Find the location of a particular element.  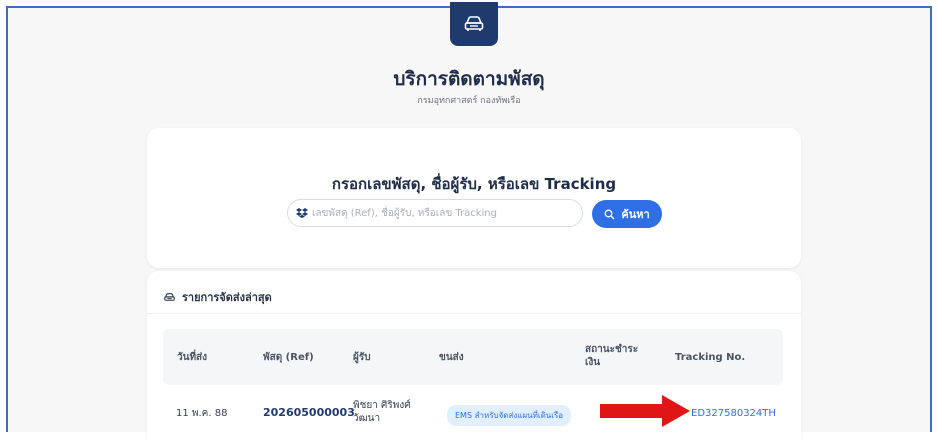

column-header-shipping: ขนส่ง is located at coordinates (451, 357).